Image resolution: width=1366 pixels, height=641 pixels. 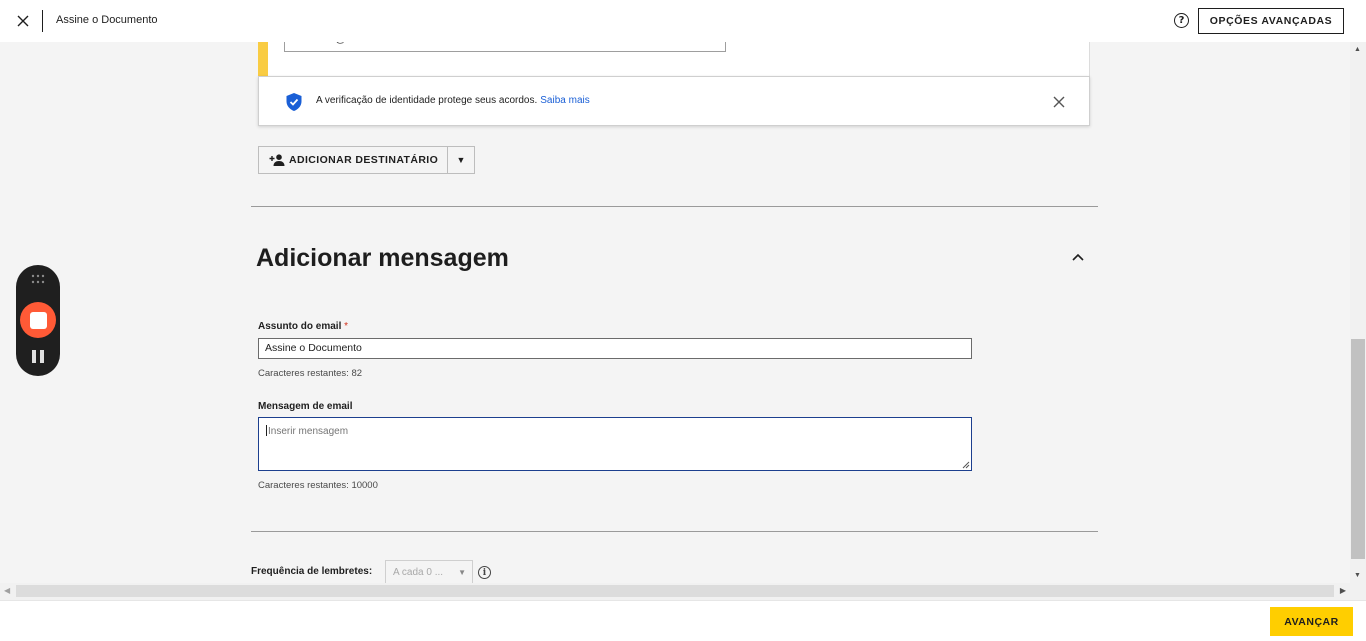 What do you see at coordinates (461, 160) in the screenshot?
I see `add-recipient-dropdown: ▼` at bounding box center [461, 160].